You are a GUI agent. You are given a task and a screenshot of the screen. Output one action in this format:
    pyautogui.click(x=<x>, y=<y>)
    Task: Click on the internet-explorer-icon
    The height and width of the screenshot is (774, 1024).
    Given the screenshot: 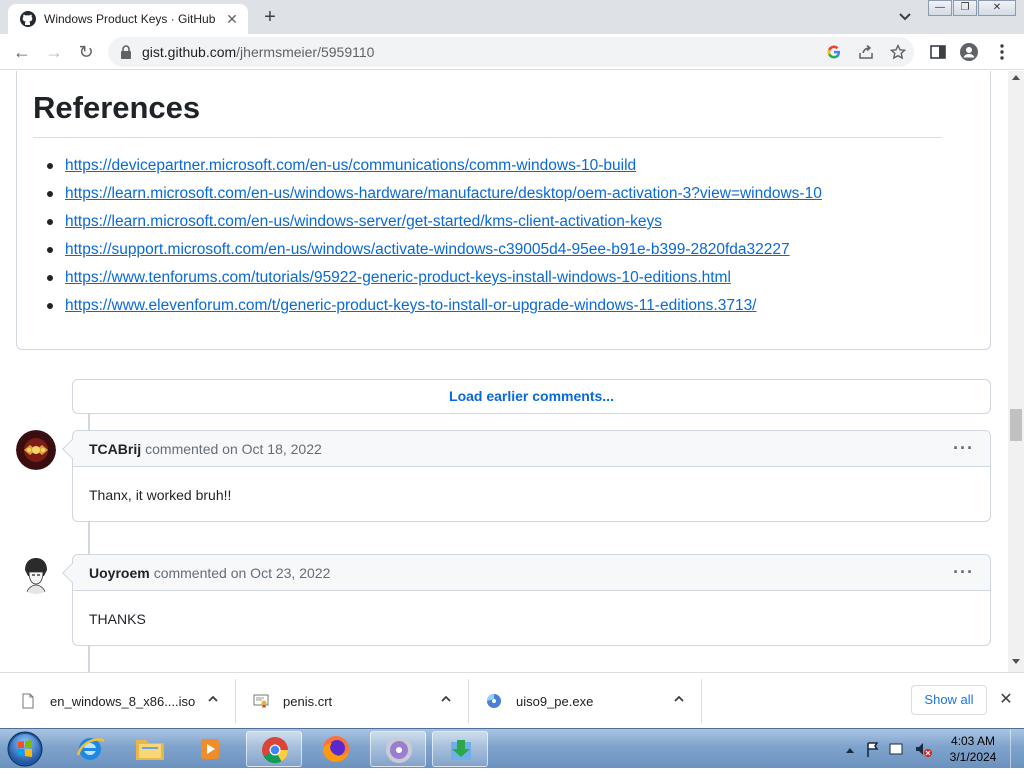 What is the action you would take?
    pyautogui.click(x=90, y=749)
    